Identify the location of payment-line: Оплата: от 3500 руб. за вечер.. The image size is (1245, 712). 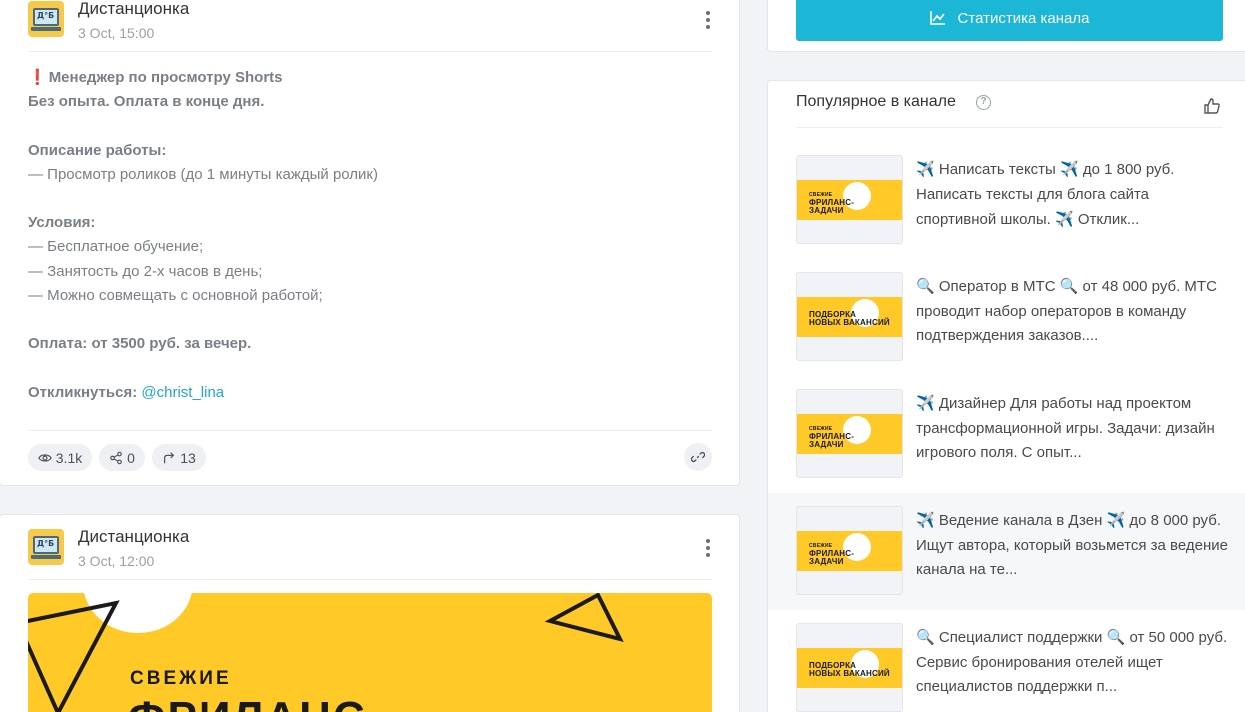
(140, 344).